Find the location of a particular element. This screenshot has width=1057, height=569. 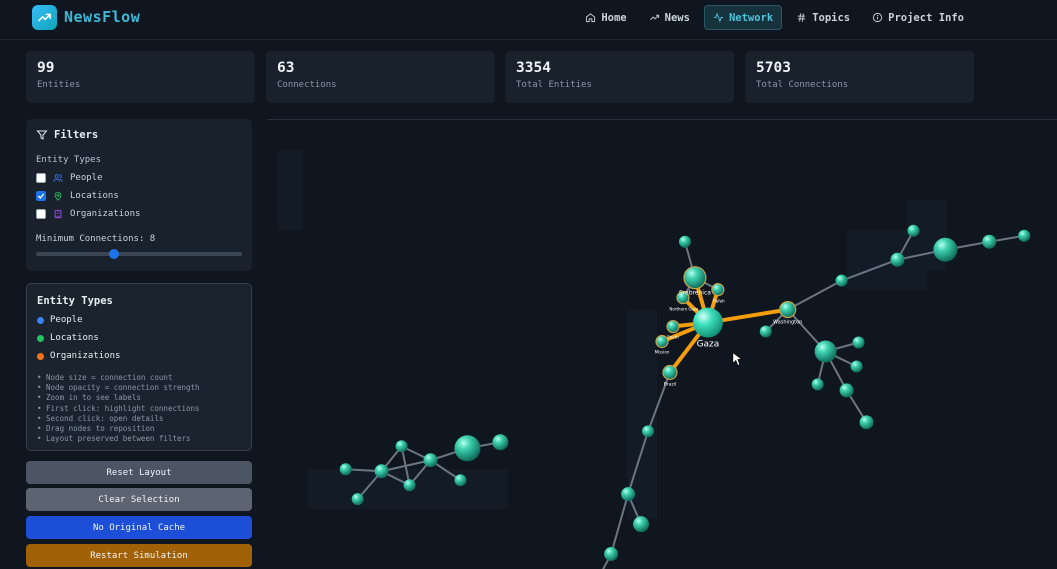

main-nav: Home News Network Topics Project Info is located at coordinates (774, 17).